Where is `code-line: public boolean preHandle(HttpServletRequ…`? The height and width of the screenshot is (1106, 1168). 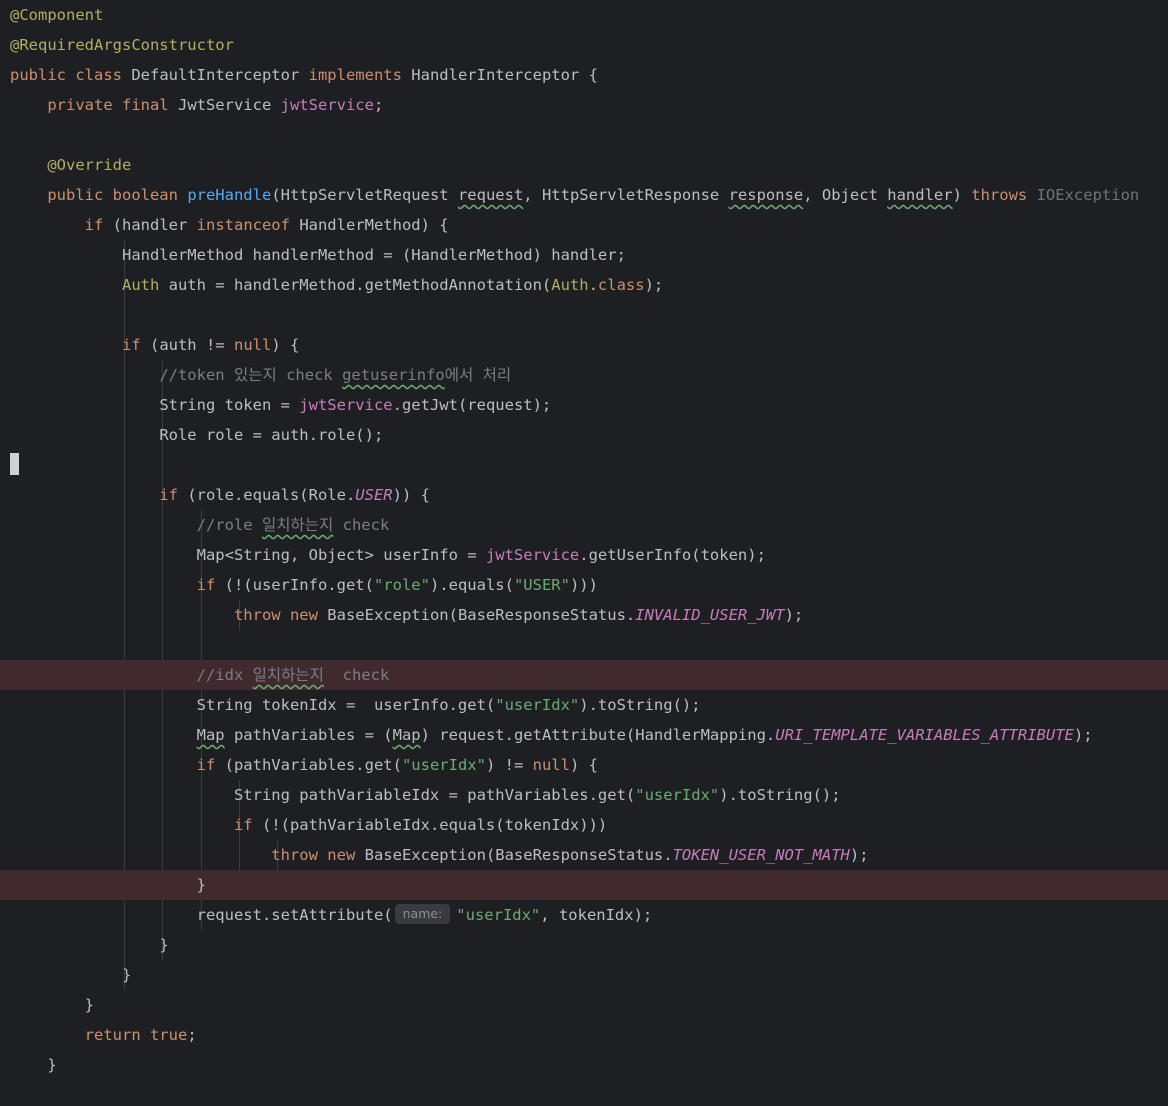
code-line: public boolean preHandle(HttpServletRequ… is located at coordinates (584, 195).